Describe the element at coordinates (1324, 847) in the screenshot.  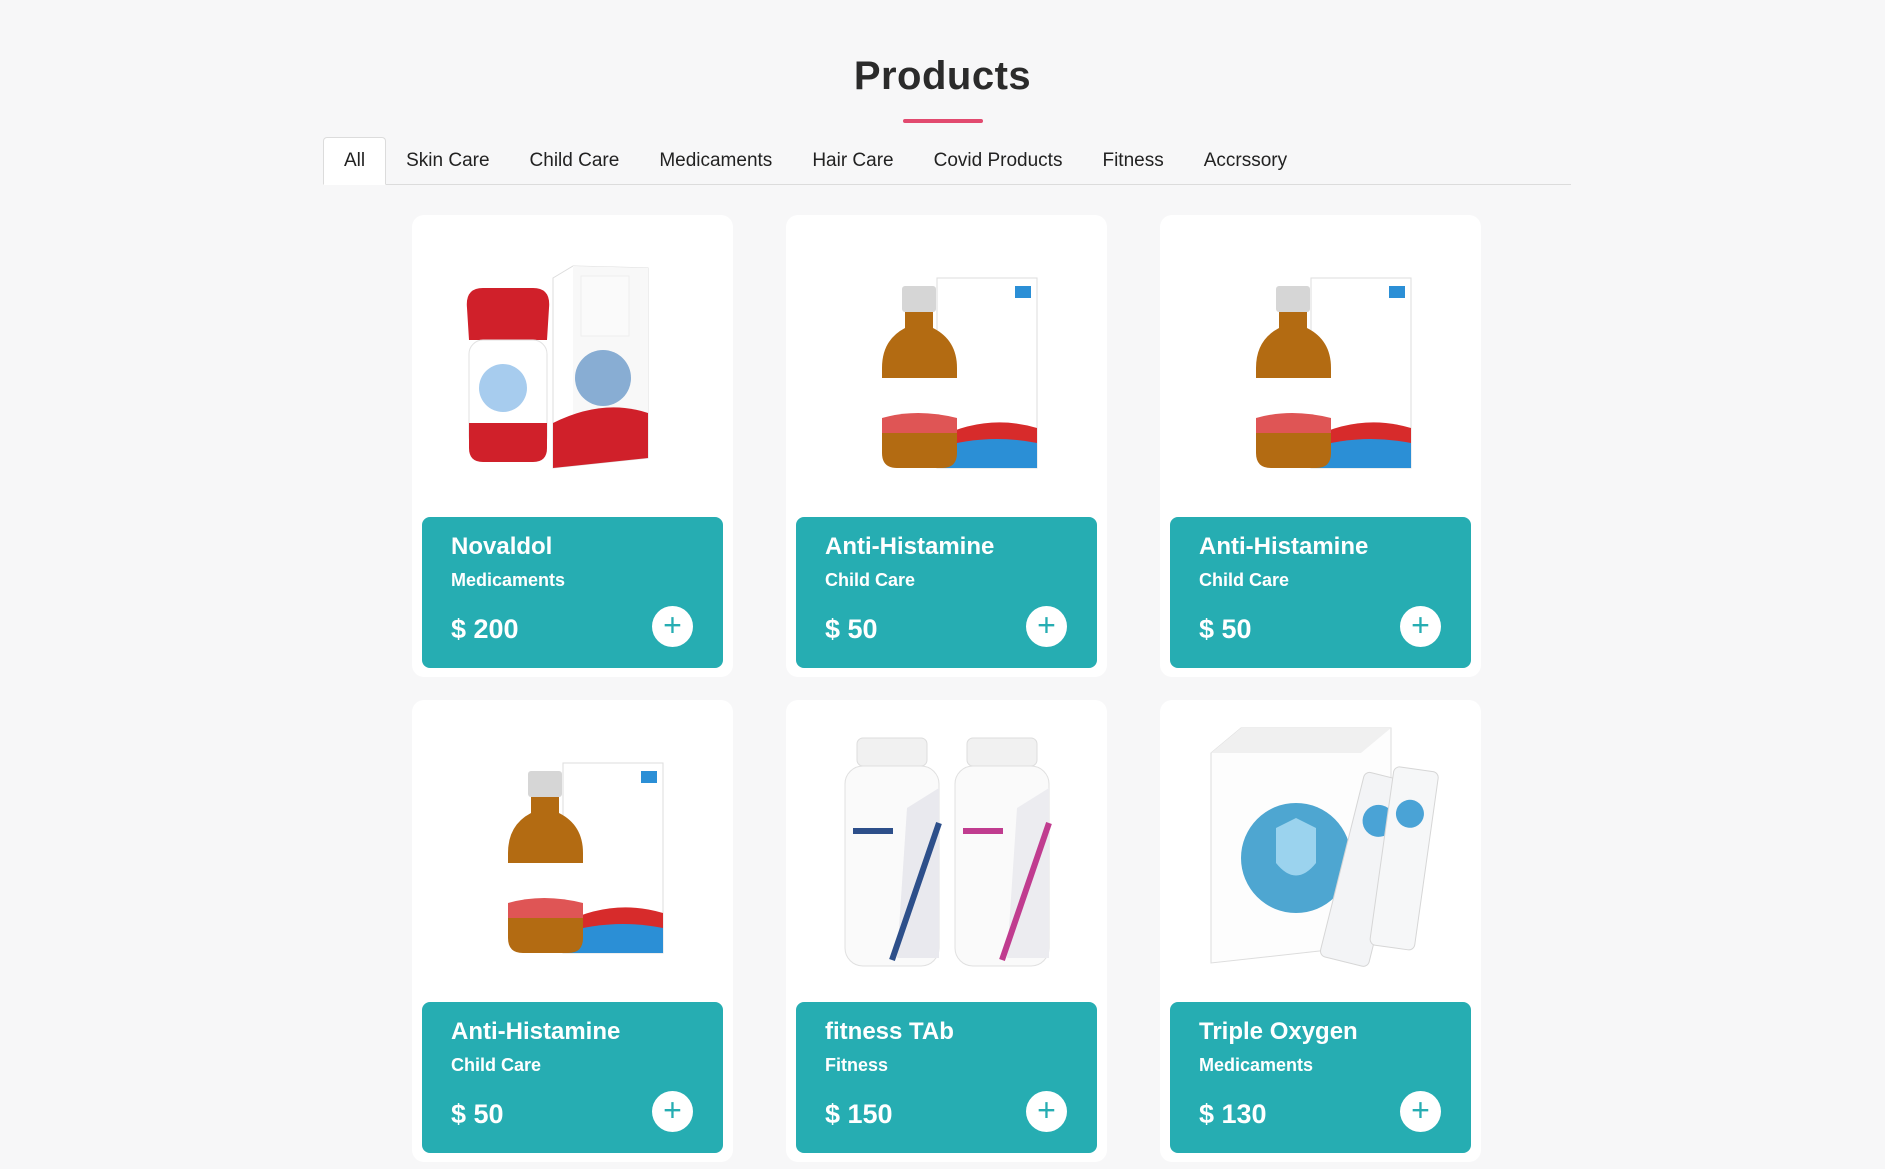
I see `powder-sachet-box-icon` at that location.